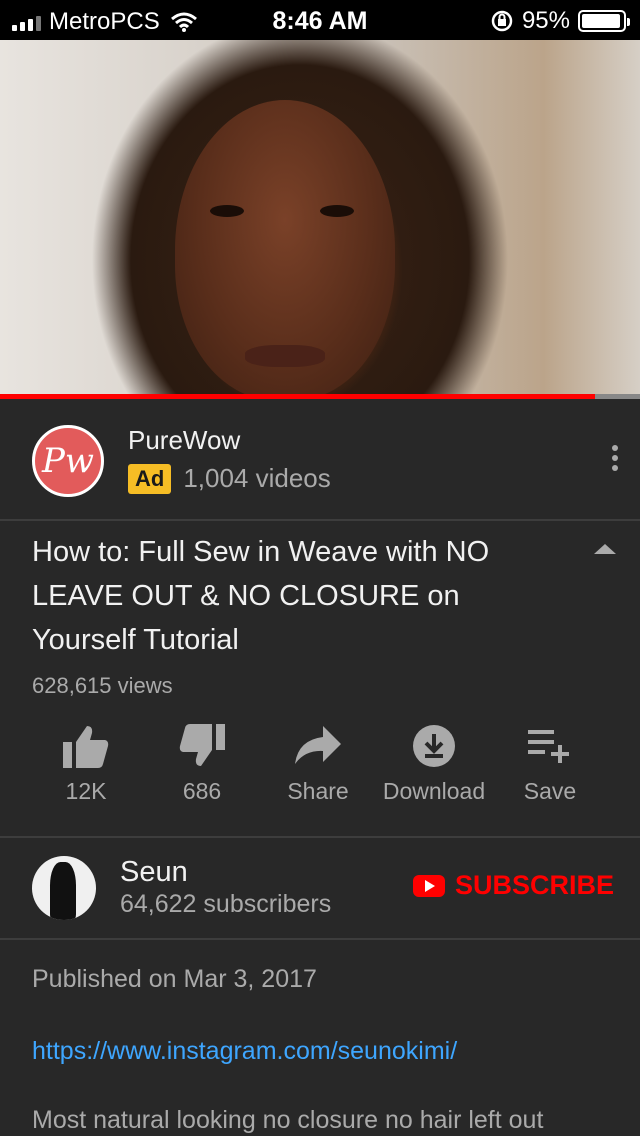 The image size is (640, 1136). I want to click on ad-video-count: 1,004 videos, so click(257, 478).